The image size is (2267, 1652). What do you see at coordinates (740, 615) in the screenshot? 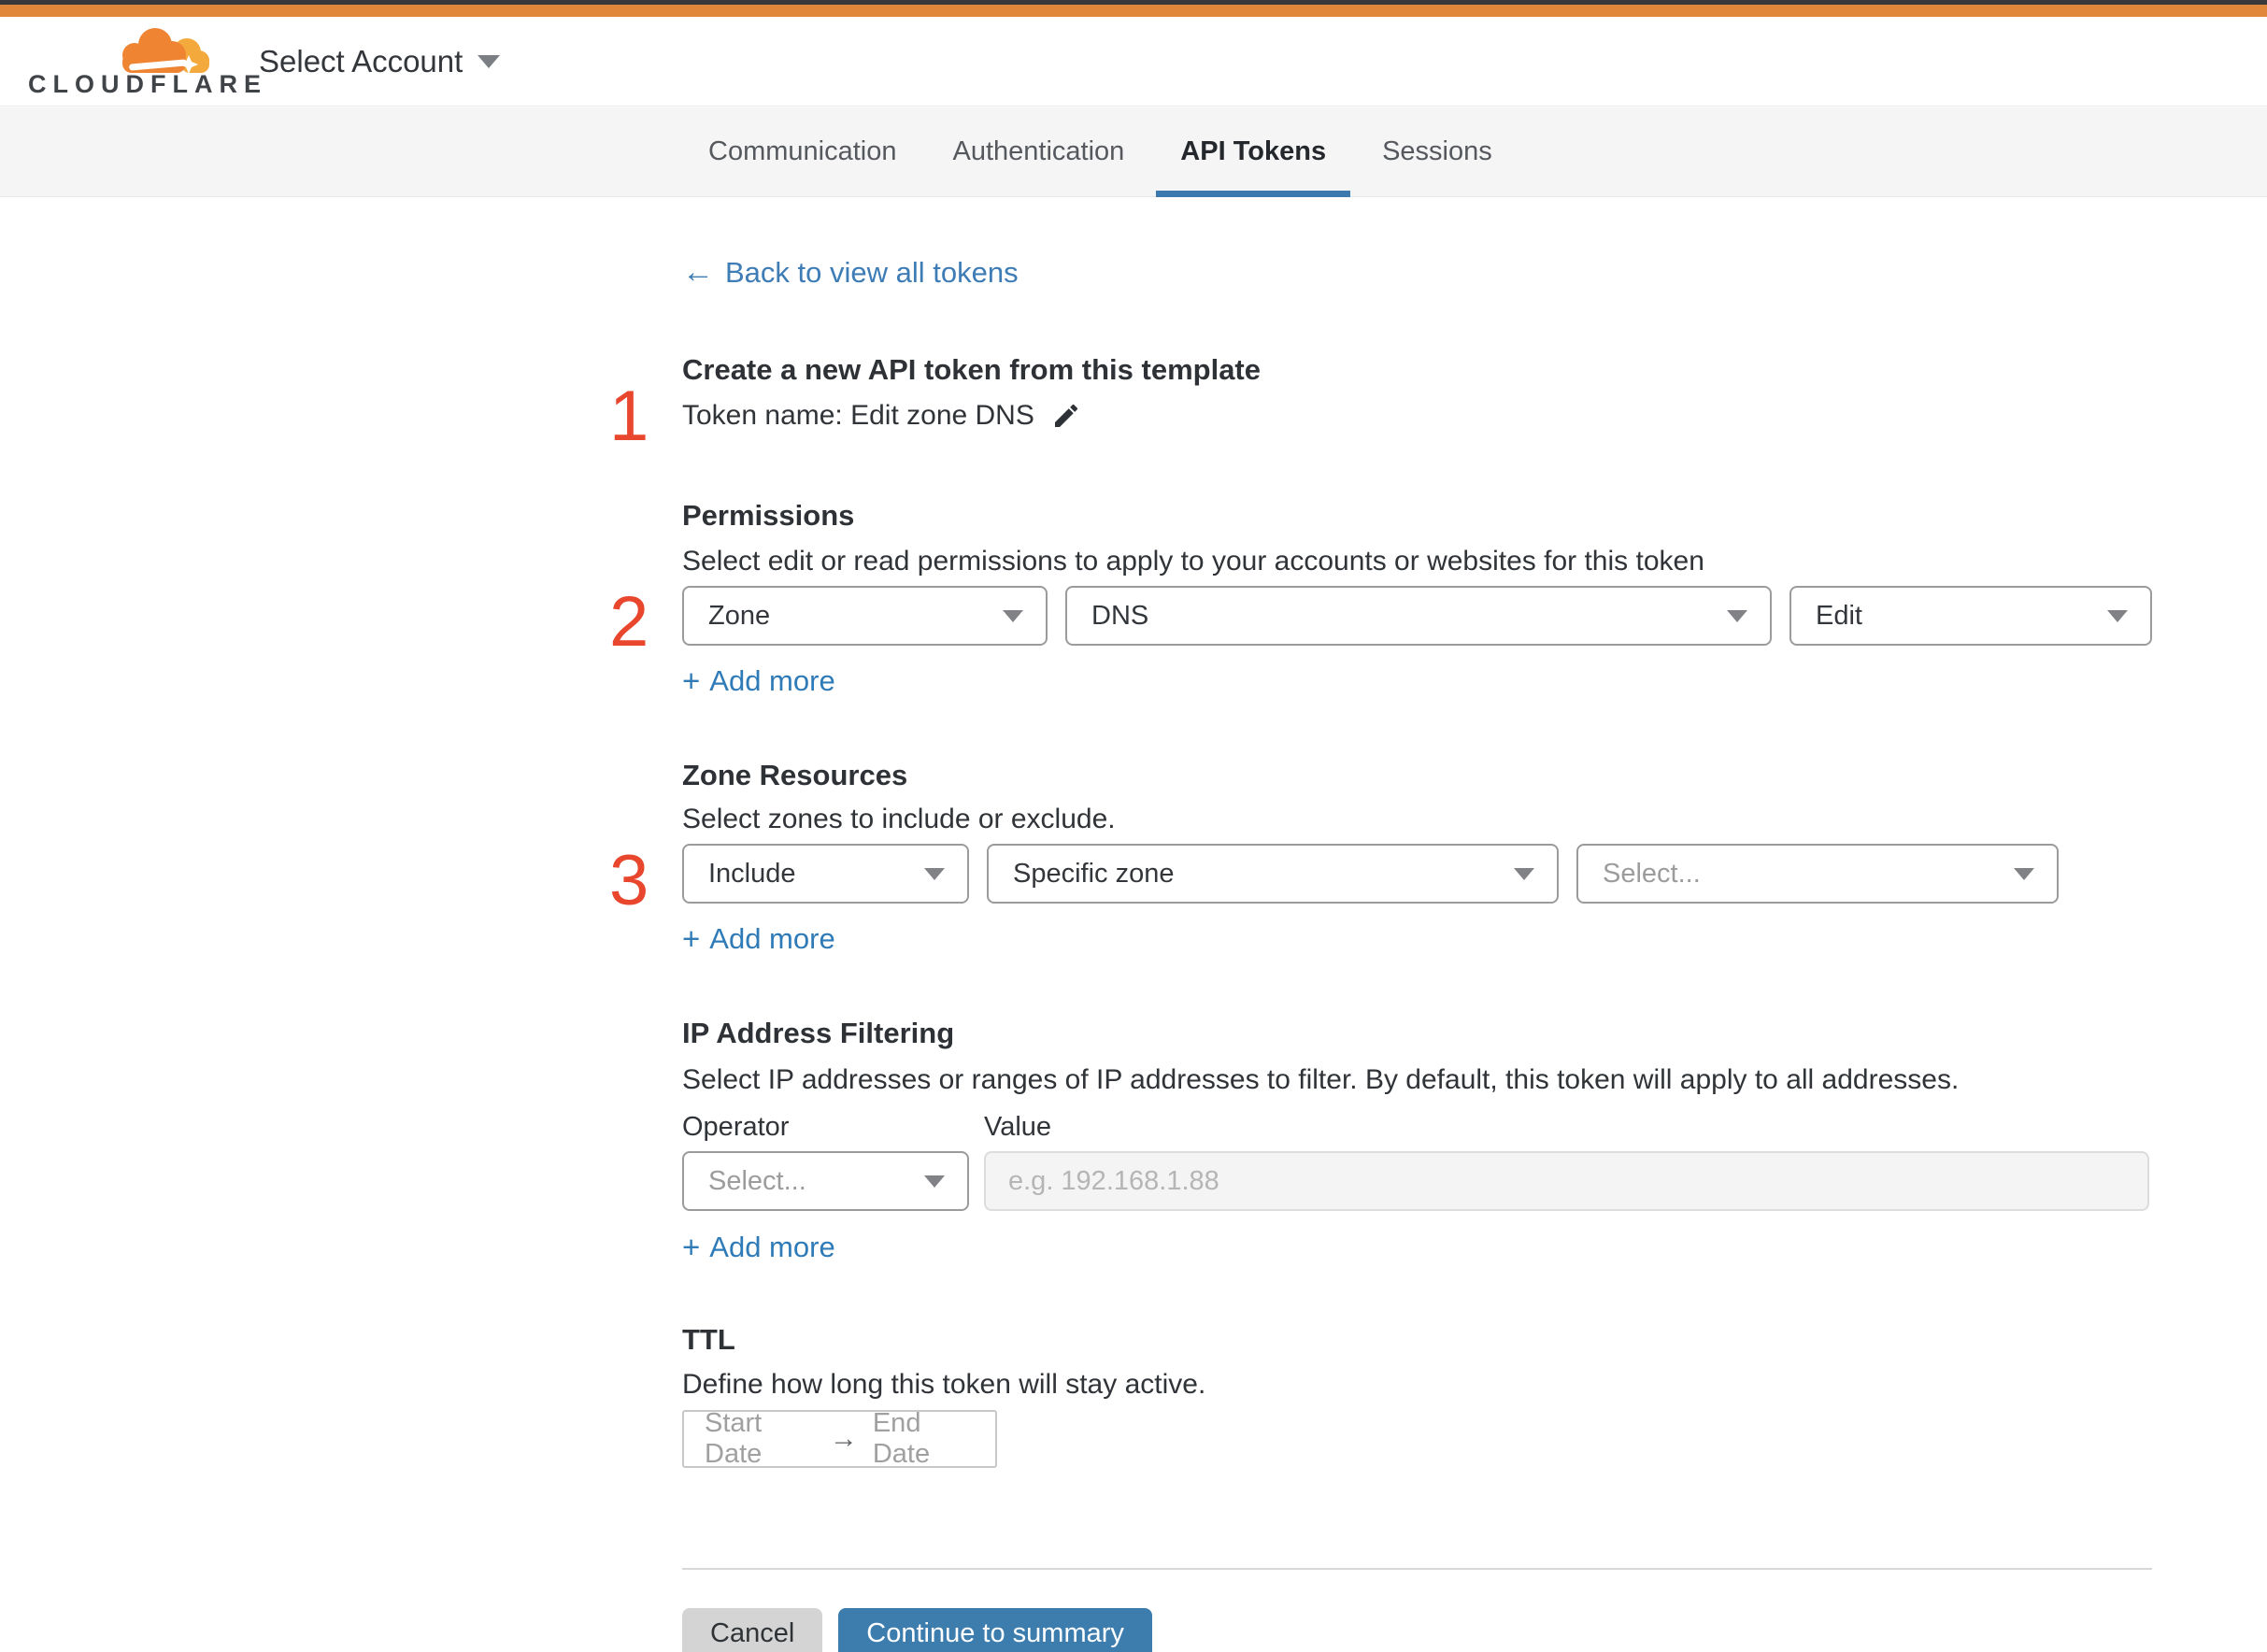
I see `select-value: Zone` at bounding box center [740, 615].